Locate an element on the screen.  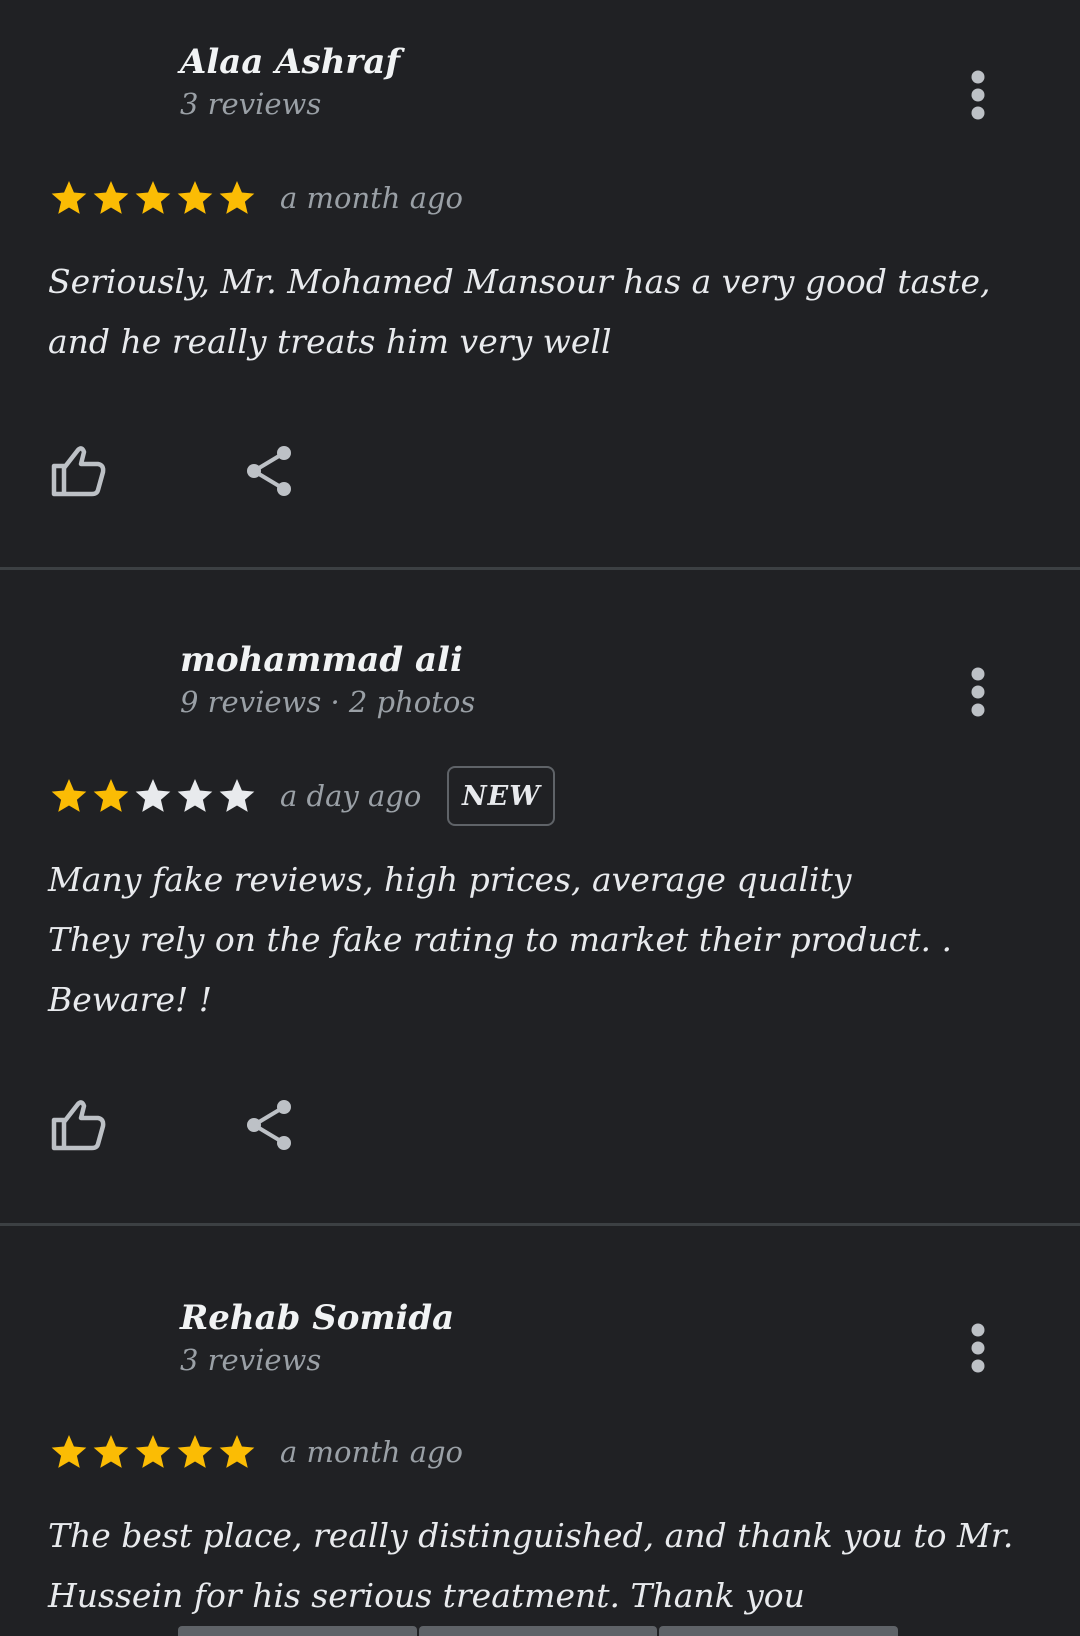
reviewer-name: Rehab Somida is located at coordinates (317, 1318).